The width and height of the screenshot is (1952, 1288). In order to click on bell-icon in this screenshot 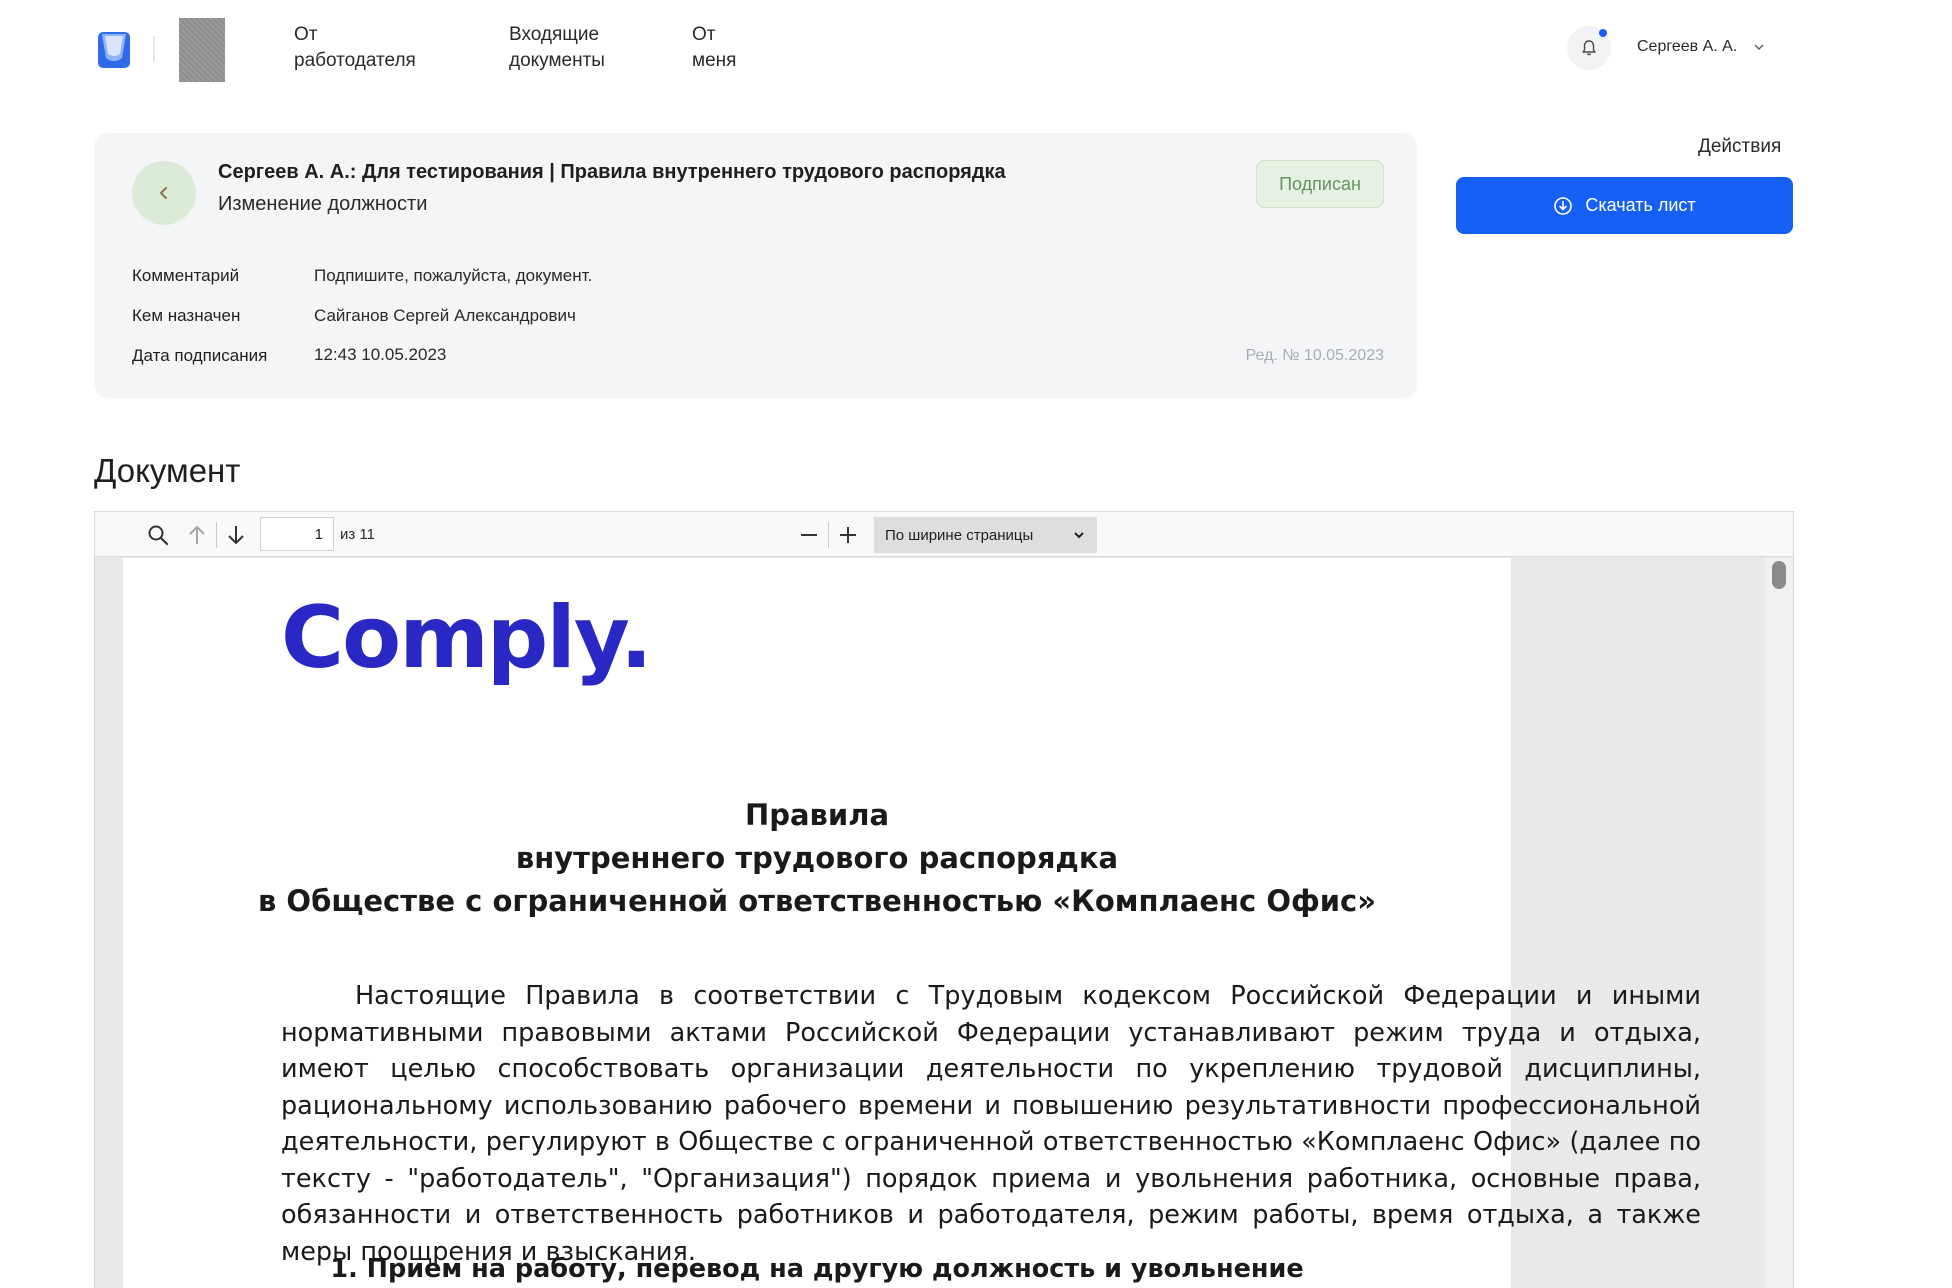, I will do `click(1589, 48)`.